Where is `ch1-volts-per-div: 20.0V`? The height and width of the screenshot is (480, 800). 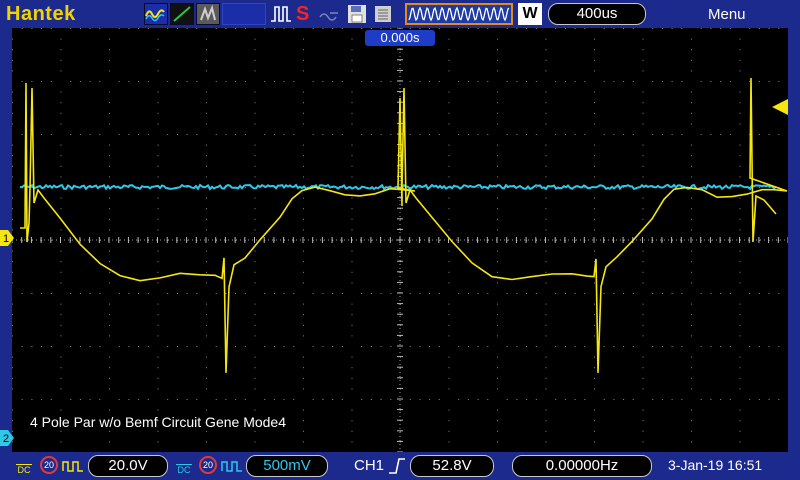 ch1-volts-per-div: 20.0V is located at coordinates (128, 466).